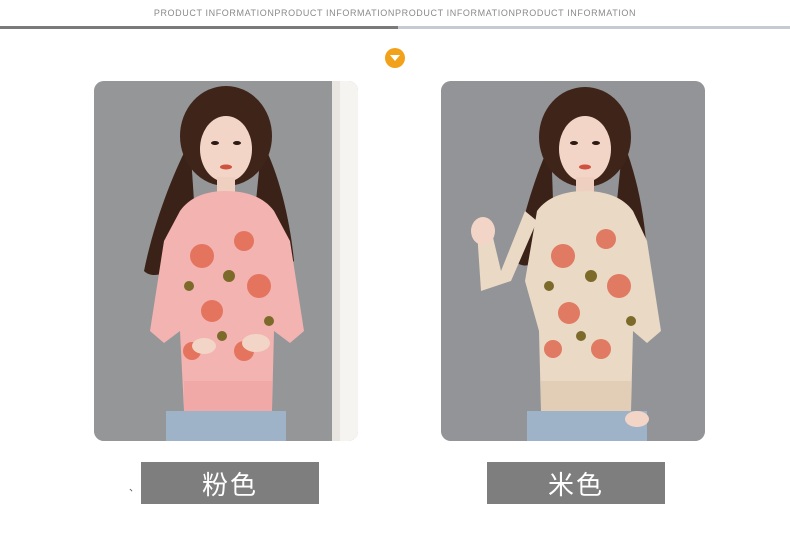 This screenshot has height=533, width=790. I want to click on header-divider-right, so click(594, 27).